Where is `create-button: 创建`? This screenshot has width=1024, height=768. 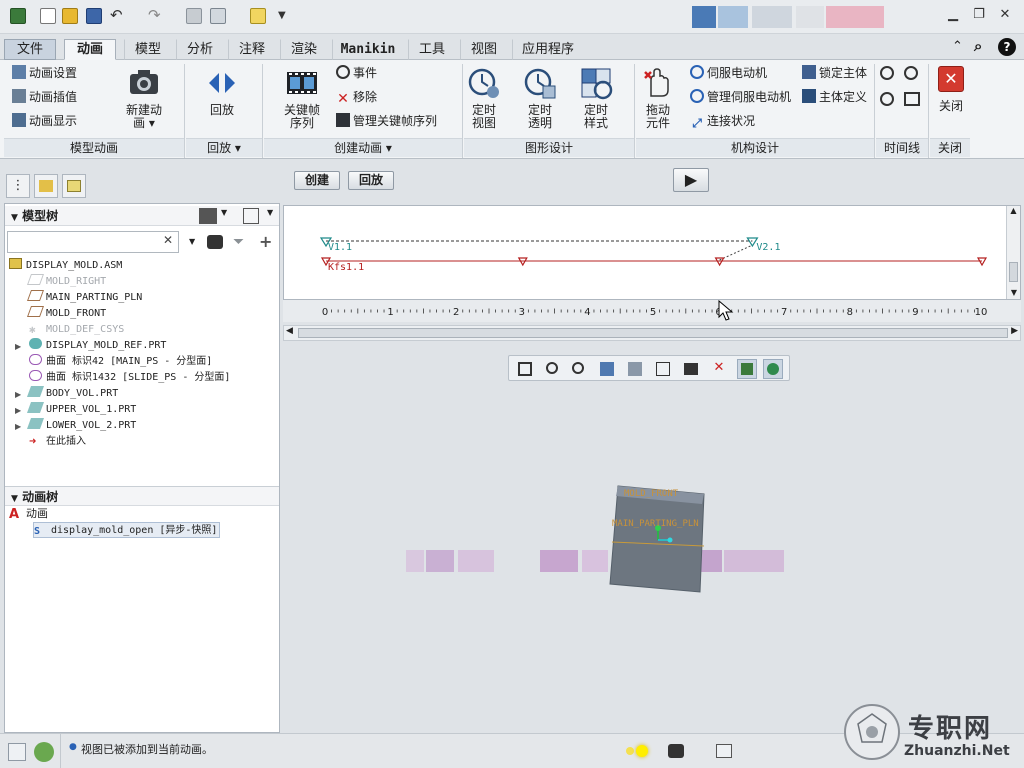 create-button: 创建 is located at coordinates (317, 180).